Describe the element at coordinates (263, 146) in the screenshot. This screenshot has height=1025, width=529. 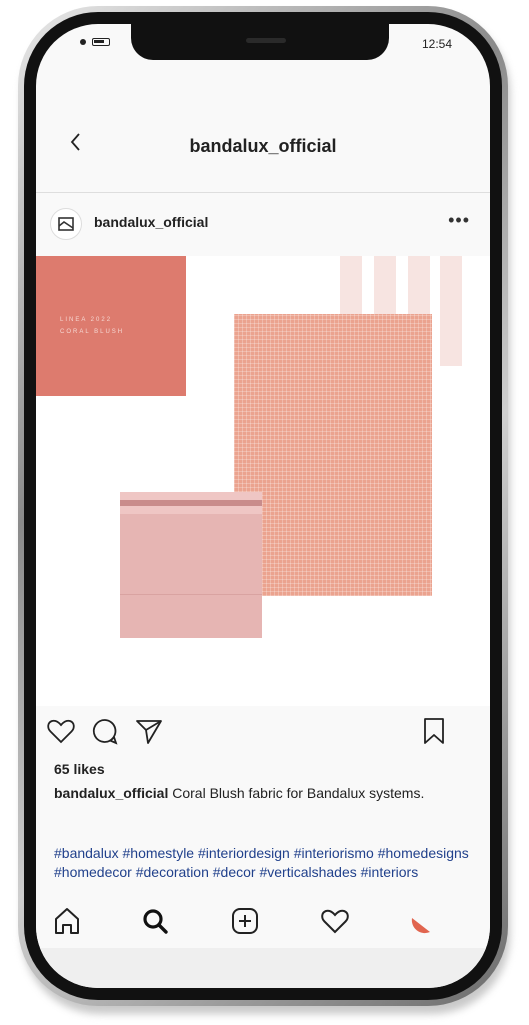
I see `page-title: bandalux_official` at that location.